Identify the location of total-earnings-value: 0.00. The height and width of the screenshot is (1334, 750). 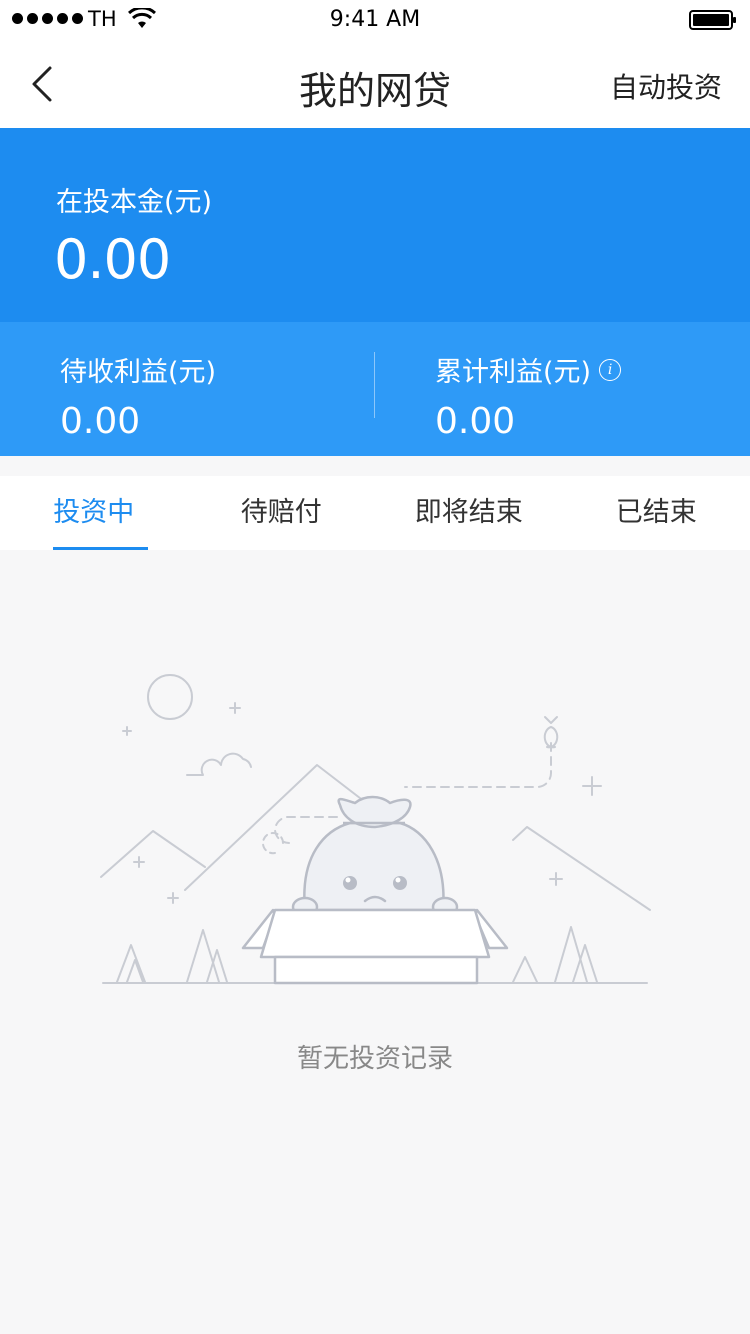
(475, 421).